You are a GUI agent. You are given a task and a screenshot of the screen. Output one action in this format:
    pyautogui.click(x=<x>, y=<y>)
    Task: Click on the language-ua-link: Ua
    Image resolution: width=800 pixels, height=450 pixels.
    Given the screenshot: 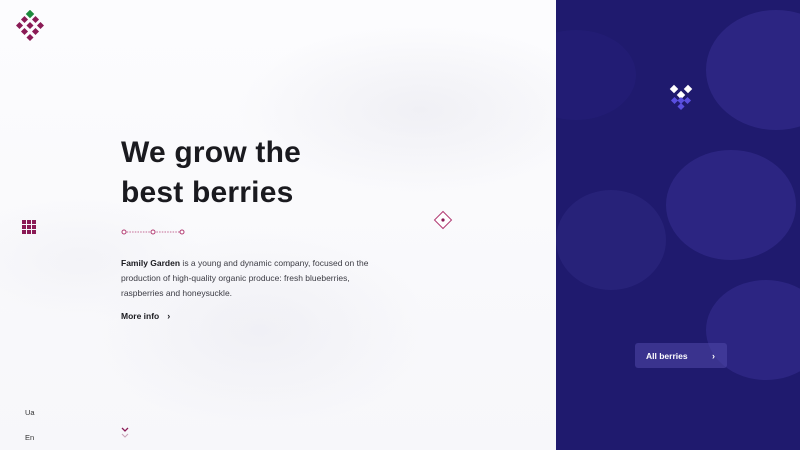 What is the action you would take?
    pyautogui.click(x=30, y=412)
    